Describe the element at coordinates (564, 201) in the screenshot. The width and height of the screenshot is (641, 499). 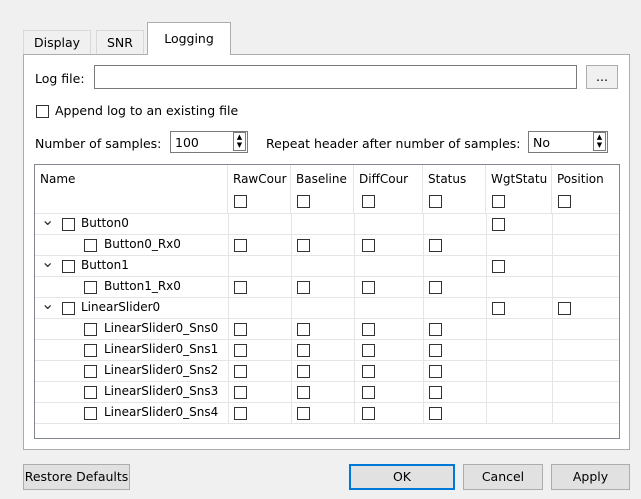
I see `column-checkbox-position` at that location.